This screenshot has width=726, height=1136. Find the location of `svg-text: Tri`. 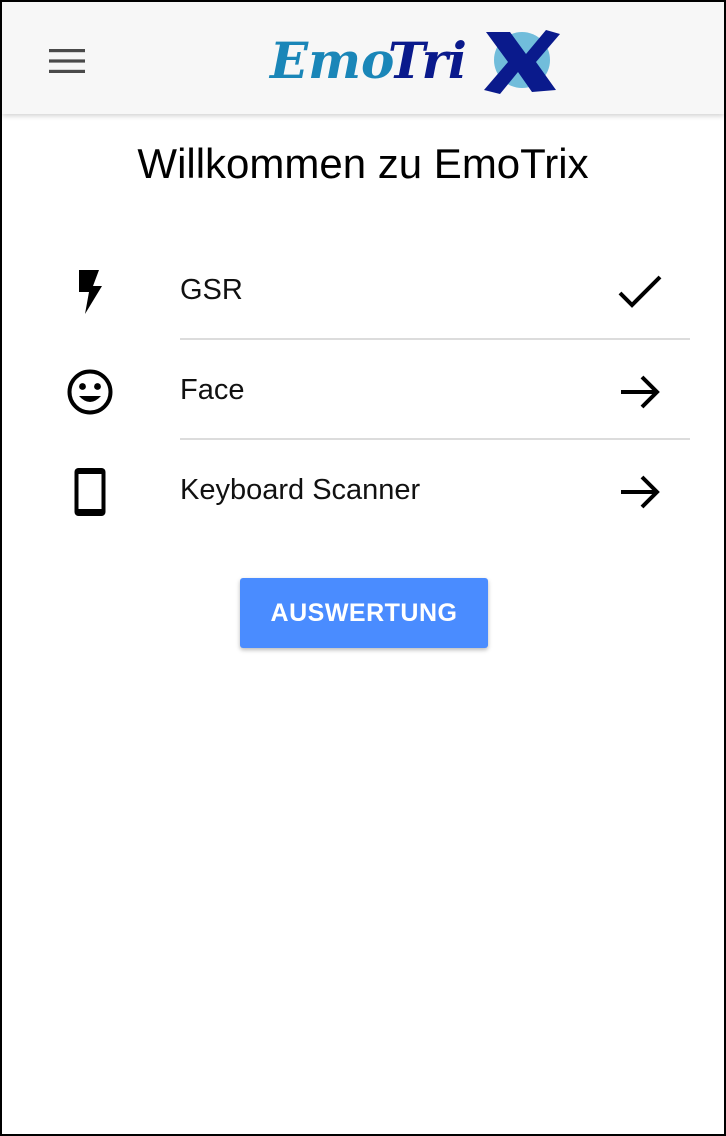

svg-text: Tri is located at coordinates (427, 60).